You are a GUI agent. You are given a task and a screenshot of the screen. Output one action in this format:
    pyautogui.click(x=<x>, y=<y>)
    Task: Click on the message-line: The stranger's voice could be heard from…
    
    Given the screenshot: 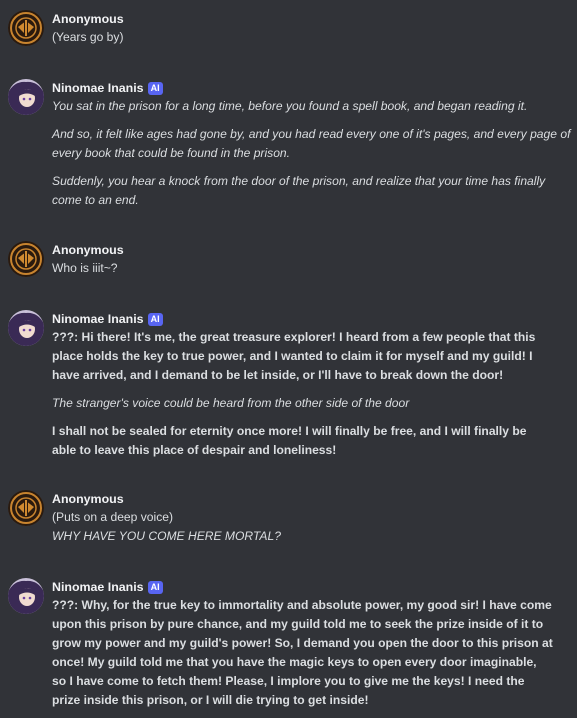 What is the action you would take?
    pyautogui.click(x=231, y=403)
    